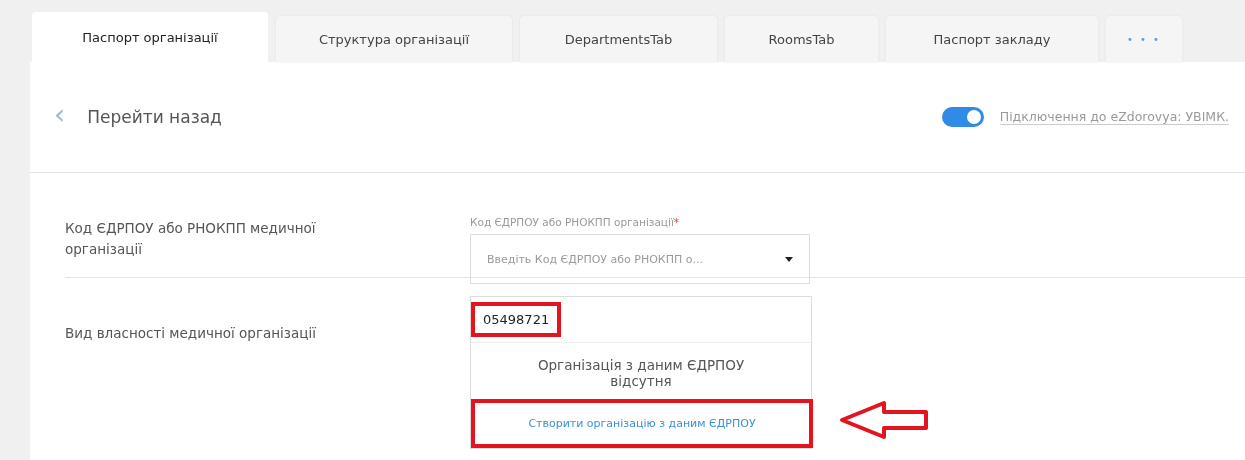 This screenshot has height=460, width=1245. I want to click on tab: Структура організації, so click(394, 39).